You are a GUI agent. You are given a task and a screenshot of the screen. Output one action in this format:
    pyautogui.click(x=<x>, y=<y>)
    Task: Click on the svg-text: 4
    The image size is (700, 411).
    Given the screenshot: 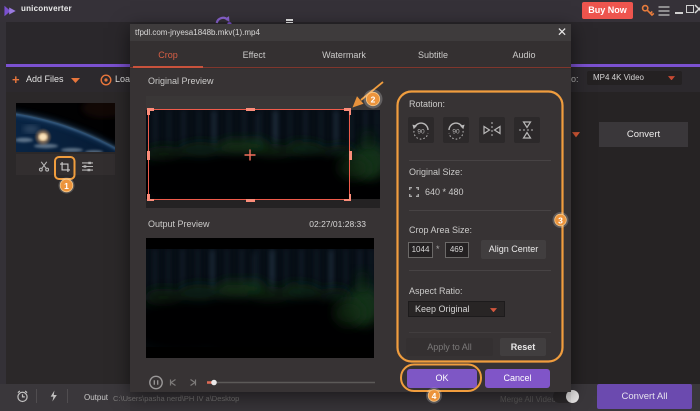 What is the action you would take?
    pyautogui.click(x=434, y=396)
    